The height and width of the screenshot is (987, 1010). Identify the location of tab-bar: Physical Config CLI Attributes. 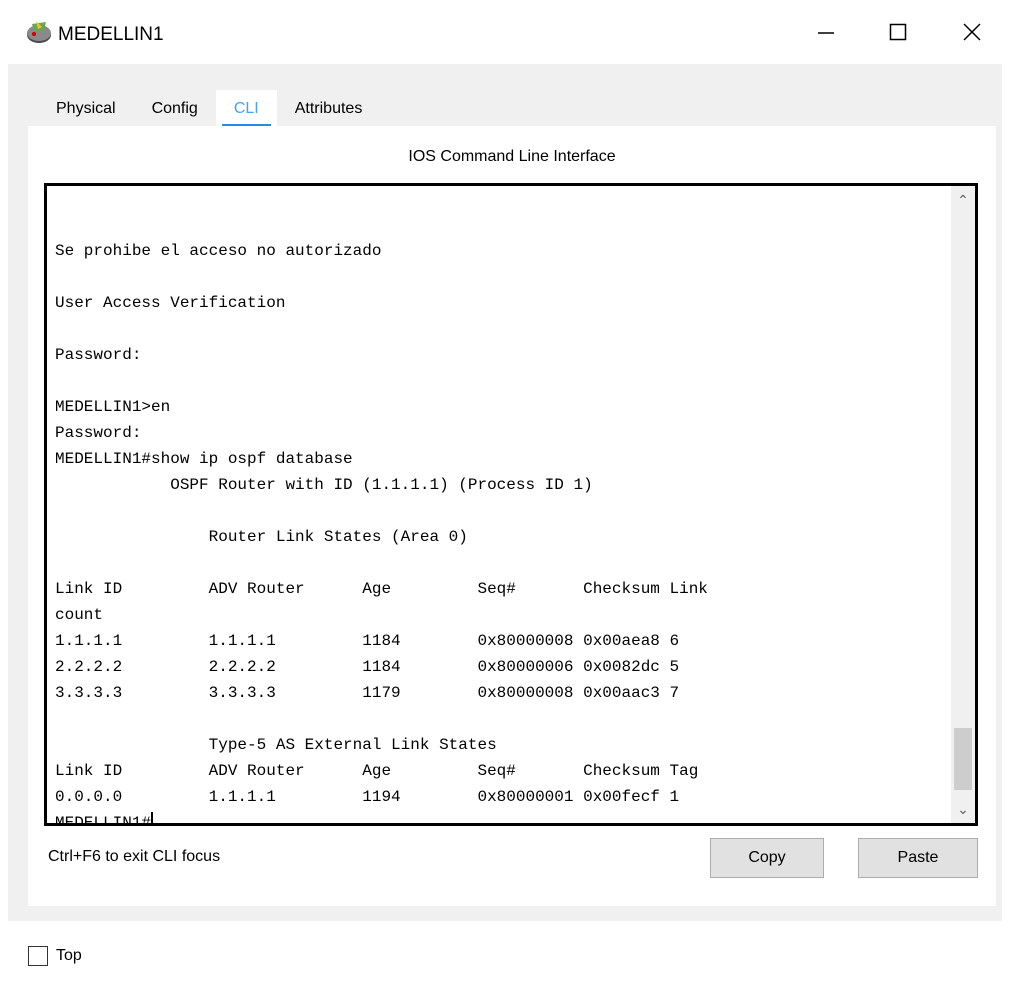
(209, 109).